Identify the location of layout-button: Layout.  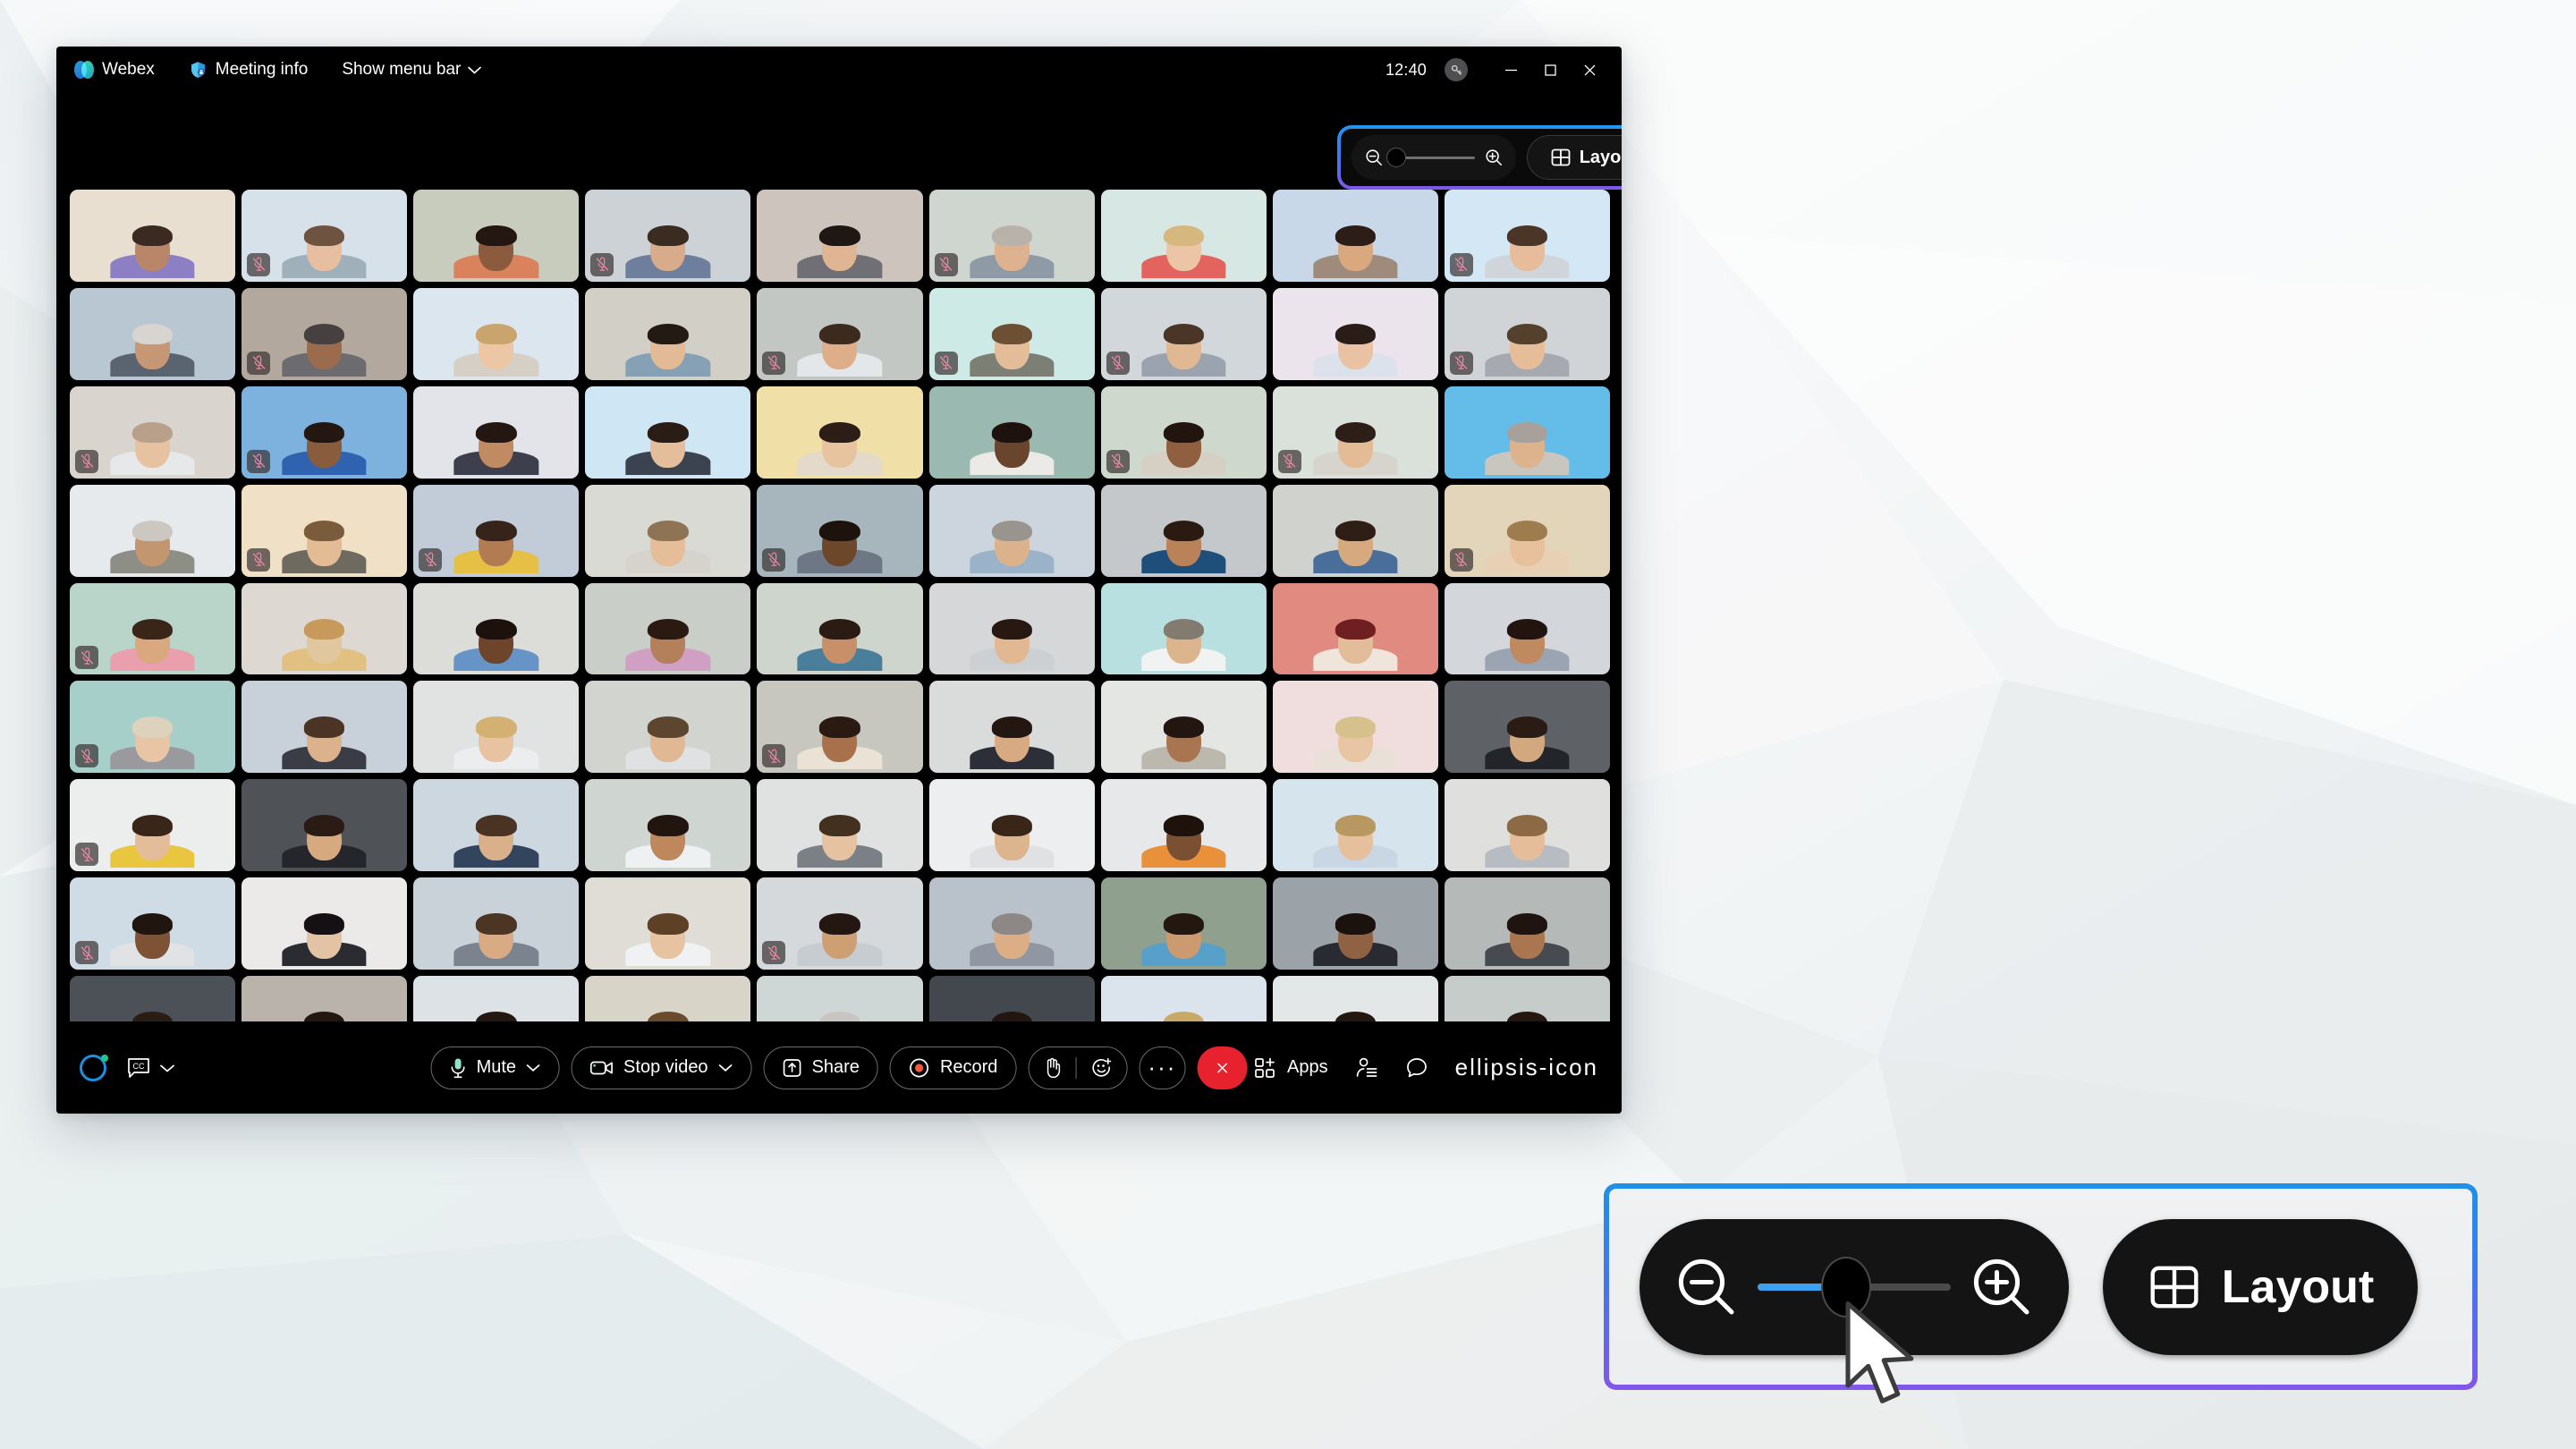
(1574, 157).